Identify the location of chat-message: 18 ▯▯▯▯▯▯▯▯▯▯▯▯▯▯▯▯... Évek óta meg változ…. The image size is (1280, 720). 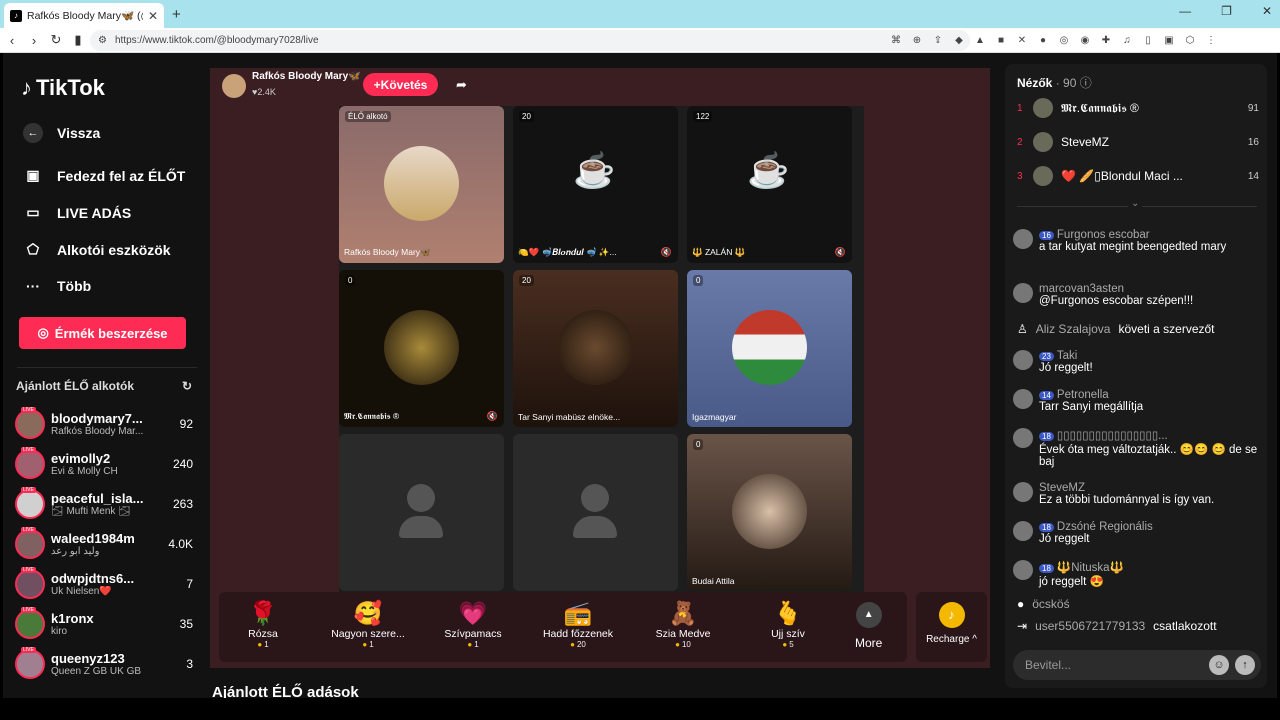
(1136, 448).